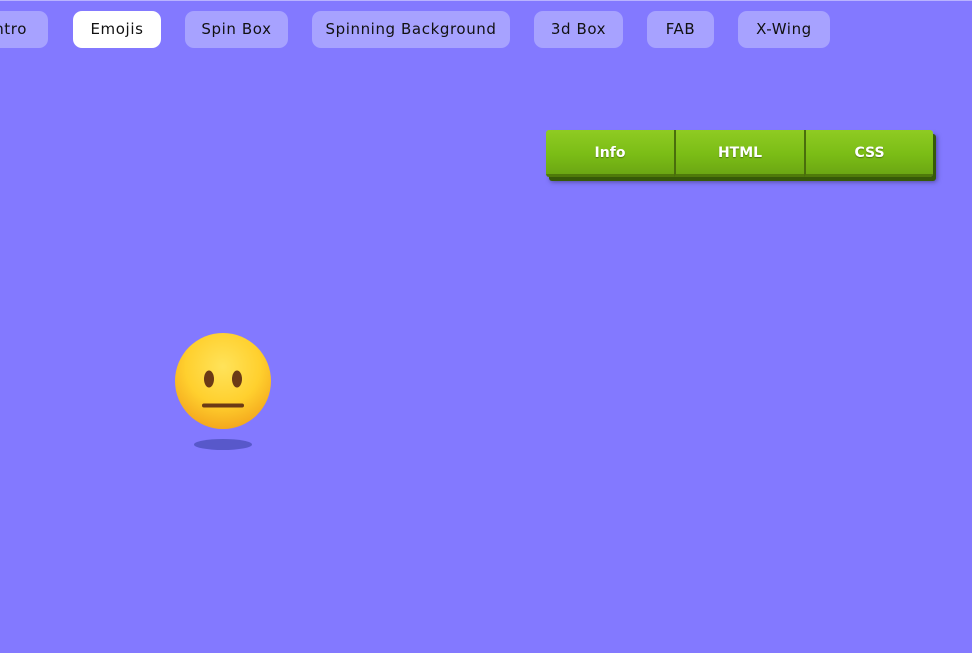 The image size is (972, 653). I want to click on neutral-face-icon, so click(223, 381).